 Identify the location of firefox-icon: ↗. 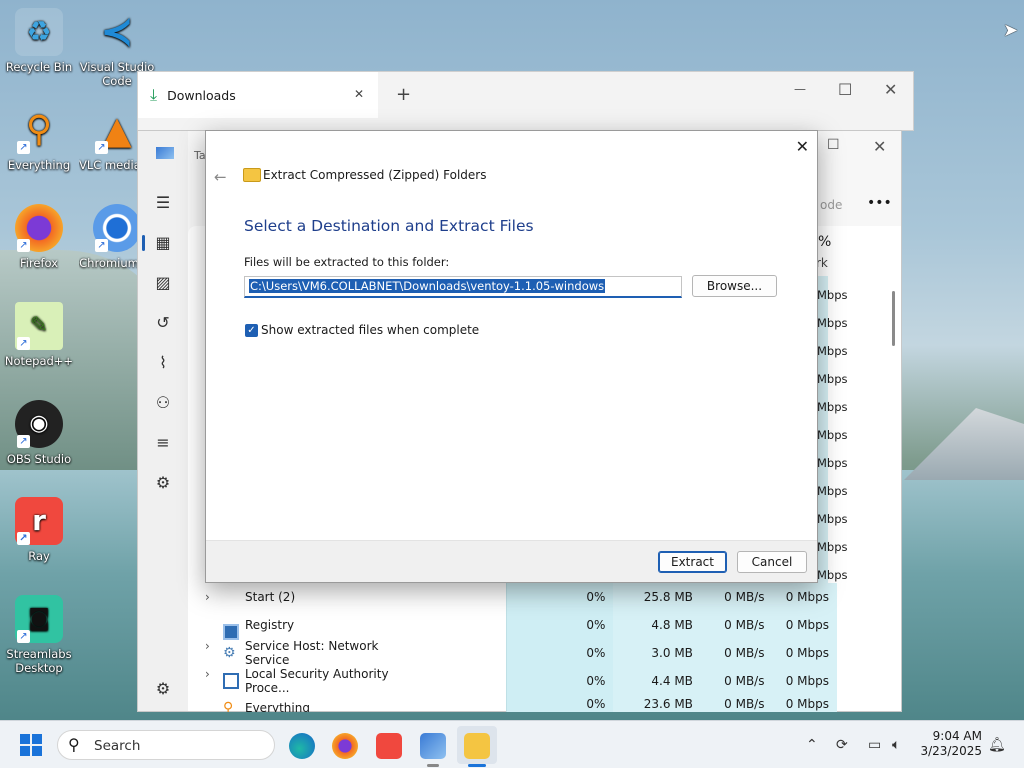
(39, 228).